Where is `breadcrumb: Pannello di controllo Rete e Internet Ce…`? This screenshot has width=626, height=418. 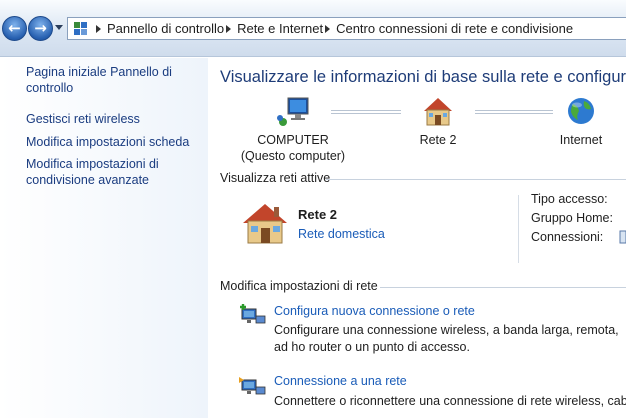
breadcrumb: Pannello di controllo Rete e Internet Ce… is located at coordinates (346, 28).